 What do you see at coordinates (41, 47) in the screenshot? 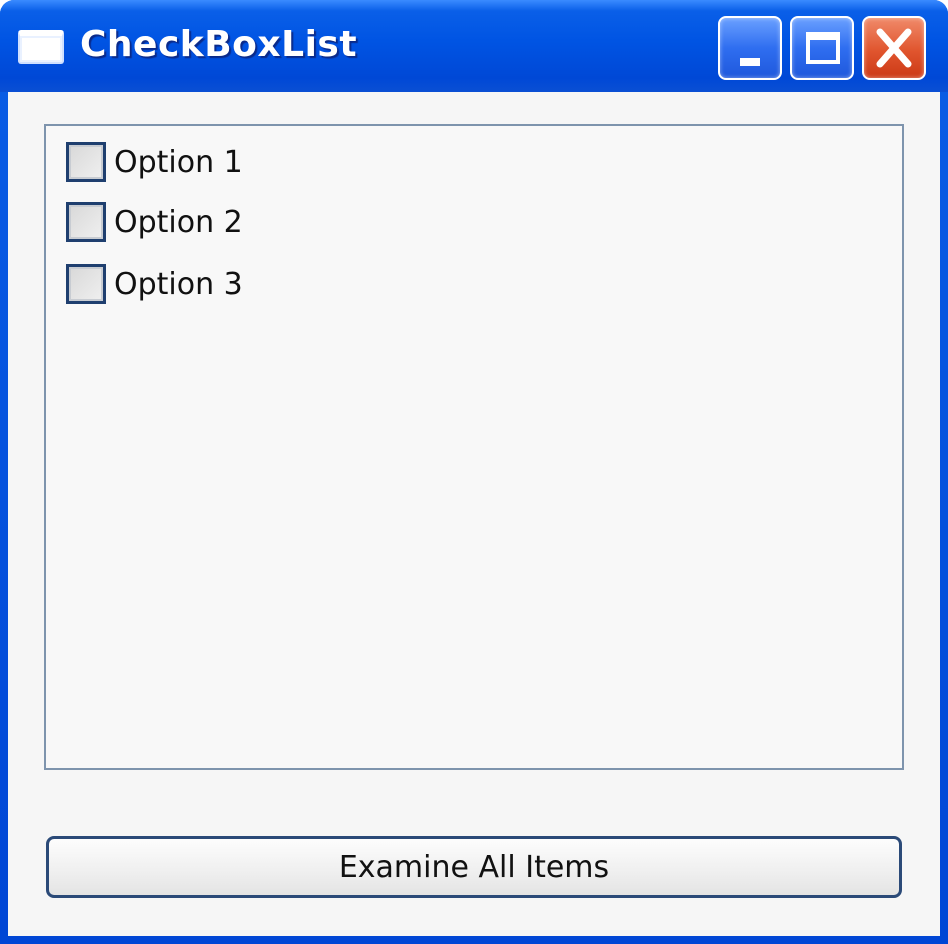
I see `window-icon` at bounding box center [41, 47].